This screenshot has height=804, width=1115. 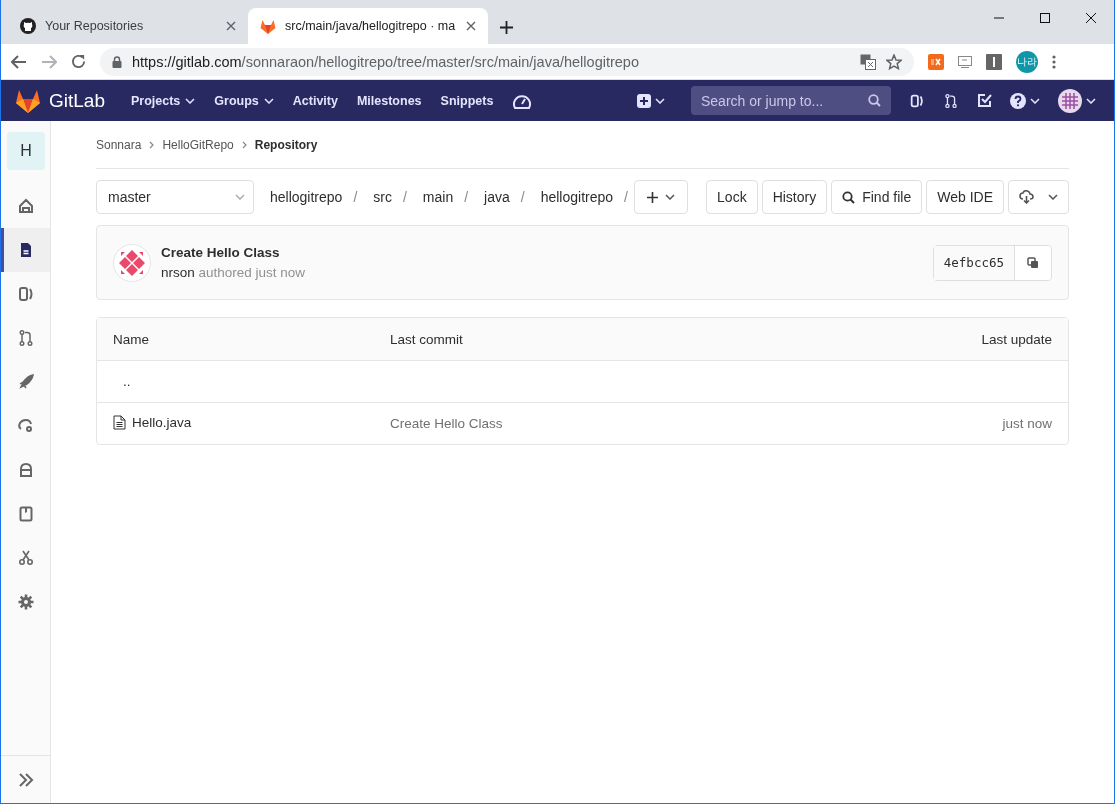 What do you see at coordinates (877, 197) in the screenshot?
I see `find-file-button: Find file` at bounding box center [877, 197].